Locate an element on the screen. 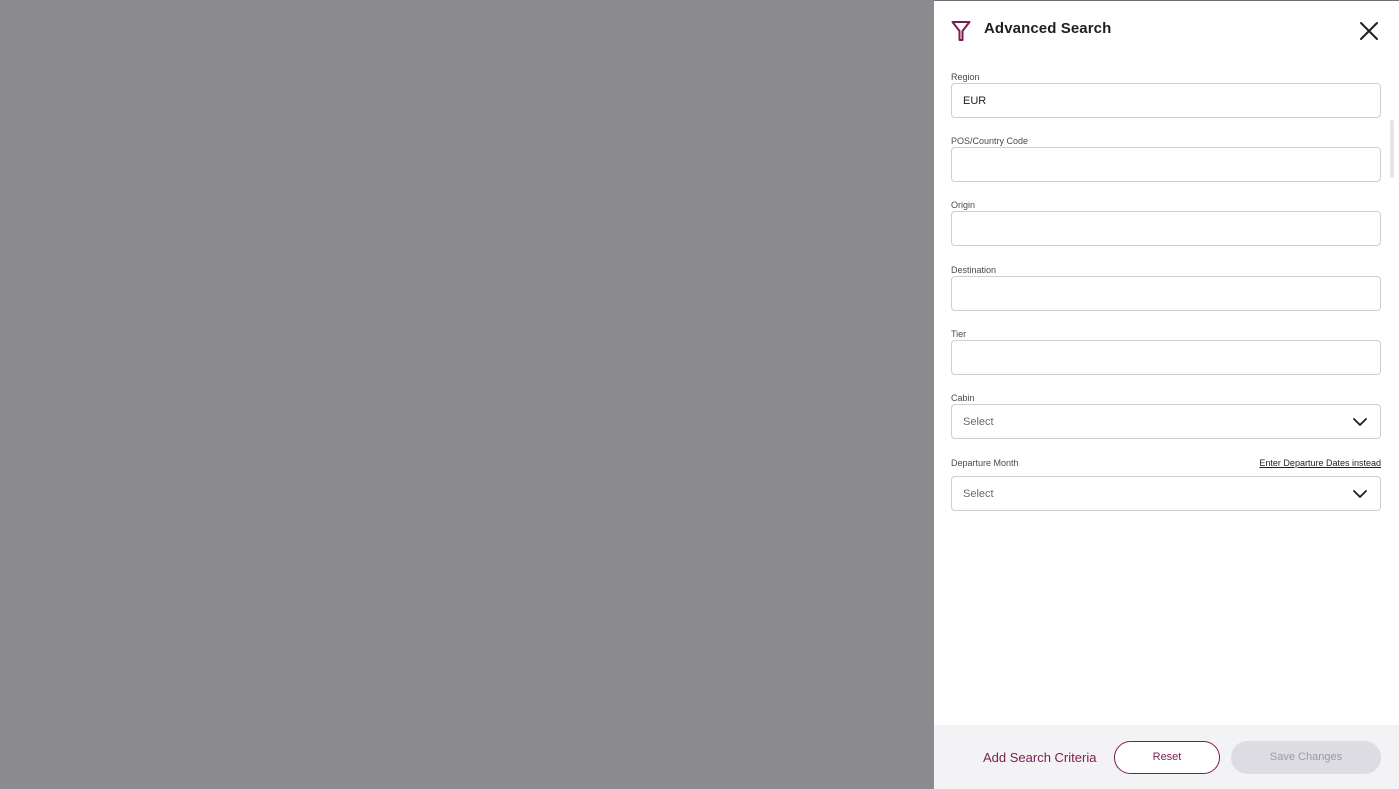  cabin-selected-value: Select is located at coordinates (978, 422).